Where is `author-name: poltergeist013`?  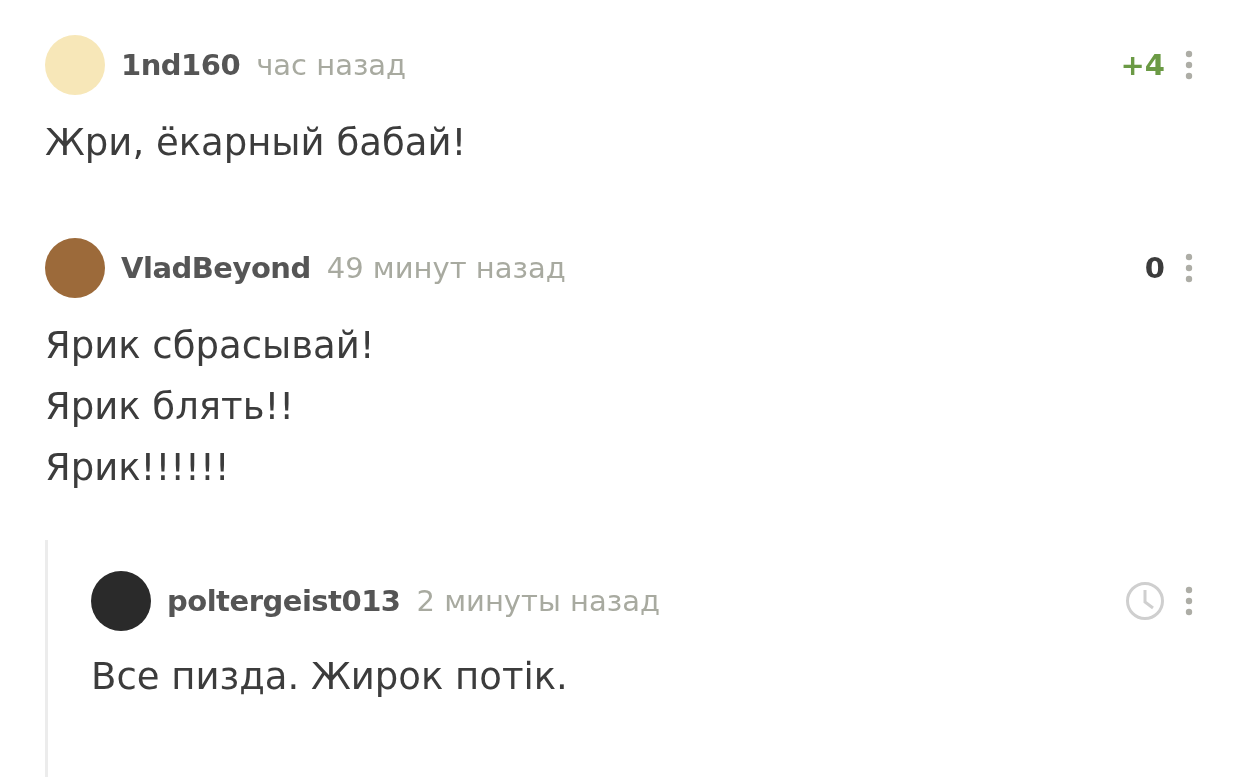
author-name: poltergeist013 is located at coordinates (284, 601).